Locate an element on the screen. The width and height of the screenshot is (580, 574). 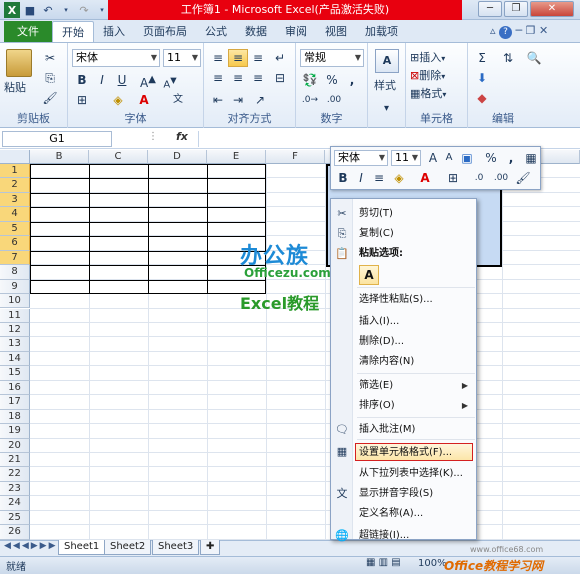
styles-button: 样式 is located at coordinates (385, 85).